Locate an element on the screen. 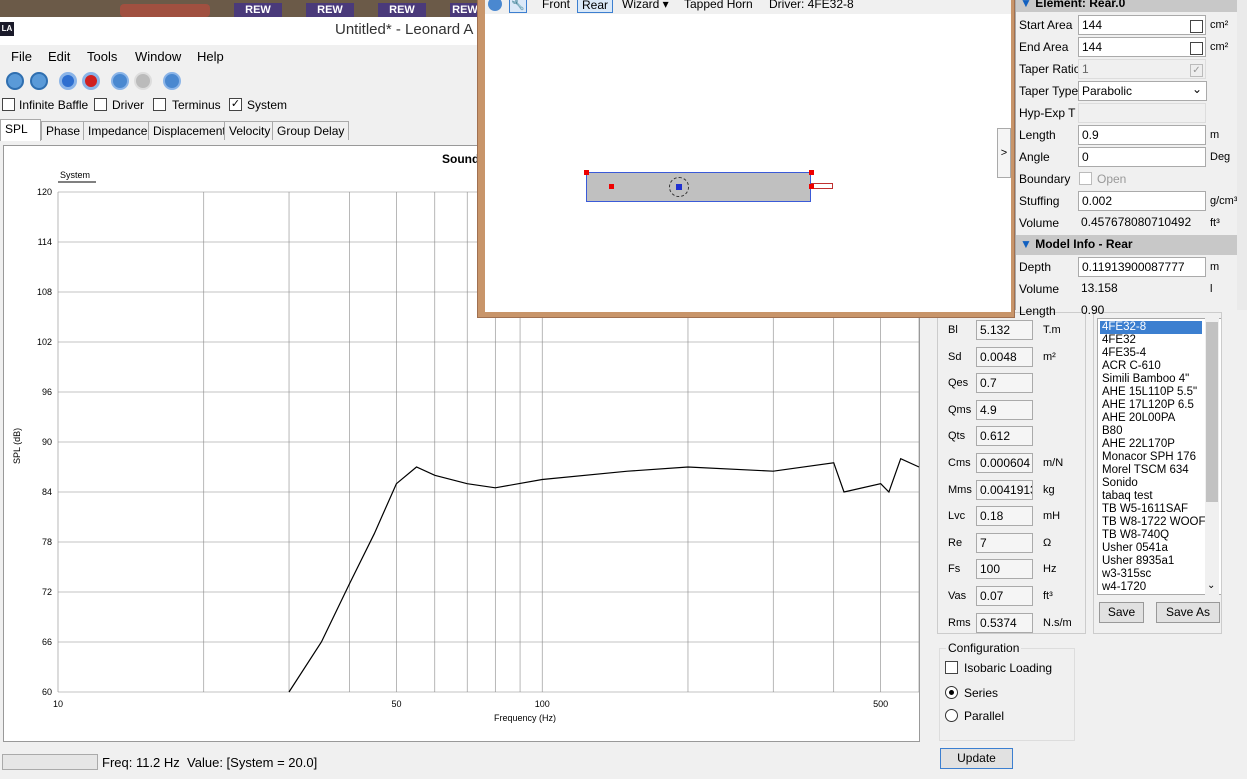 This screenshot has height=779, width=1247. param-input: 0.0041913 is located at coordinates (1004, 489).